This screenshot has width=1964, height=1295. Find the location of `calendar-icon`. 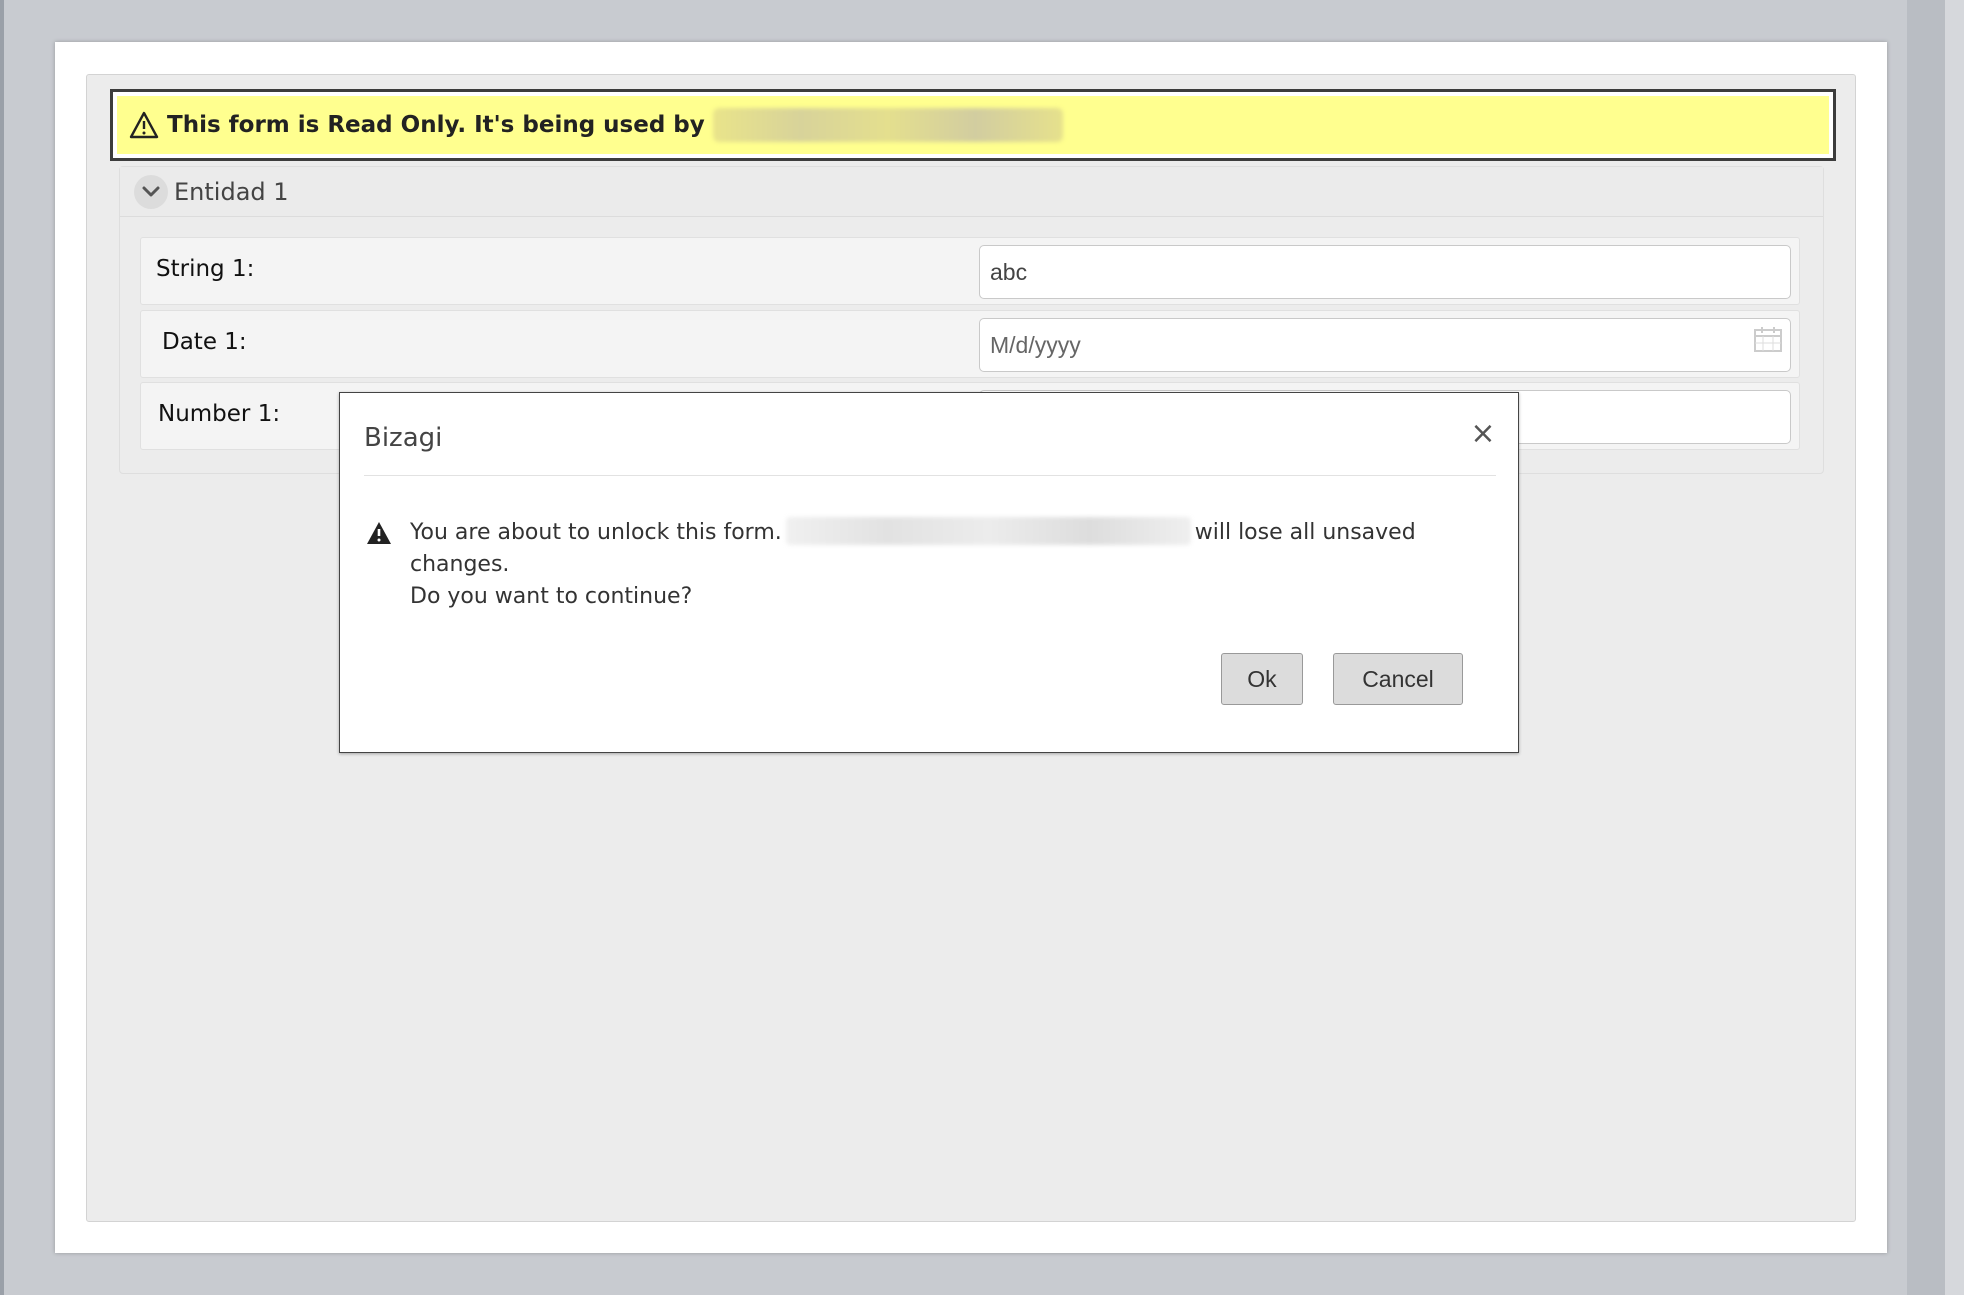

calendar-icon is located at coordinates (1768, 339).